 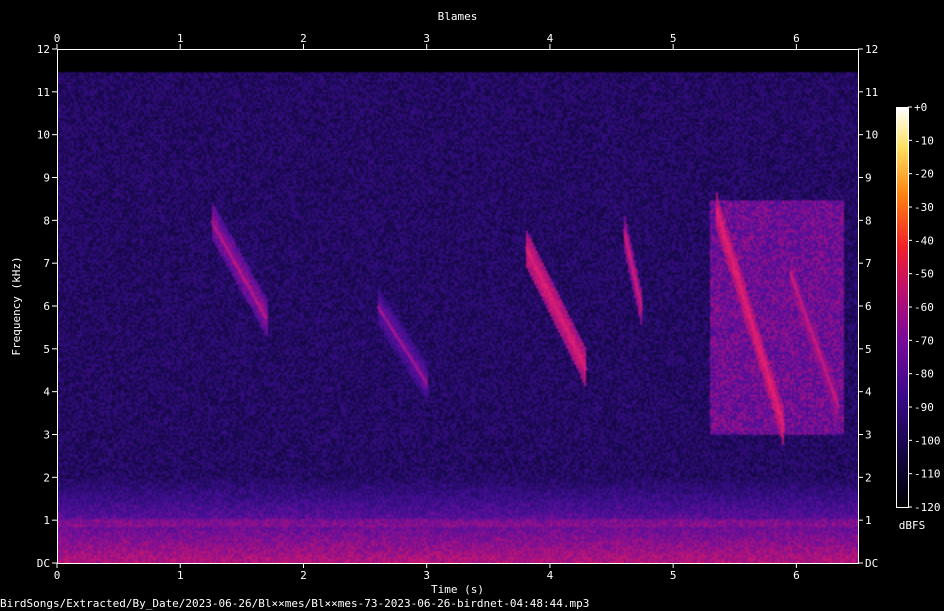 I want to click on colorbar-tick-label: -100, so click(x=927, y=440).